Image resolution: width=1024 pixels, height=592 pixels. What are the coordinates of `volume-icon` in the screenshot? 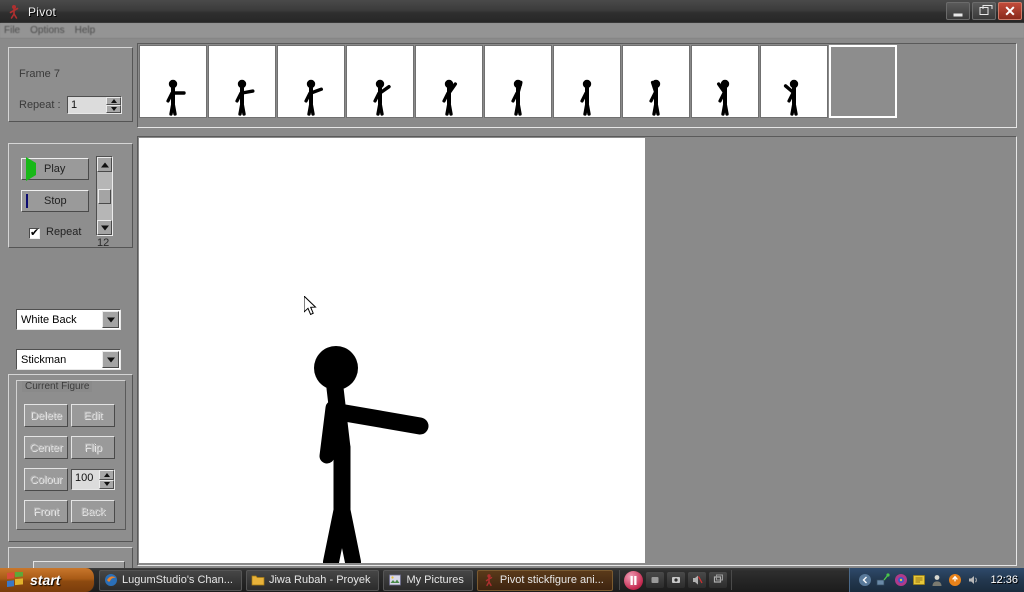 It's located at (973, 580).